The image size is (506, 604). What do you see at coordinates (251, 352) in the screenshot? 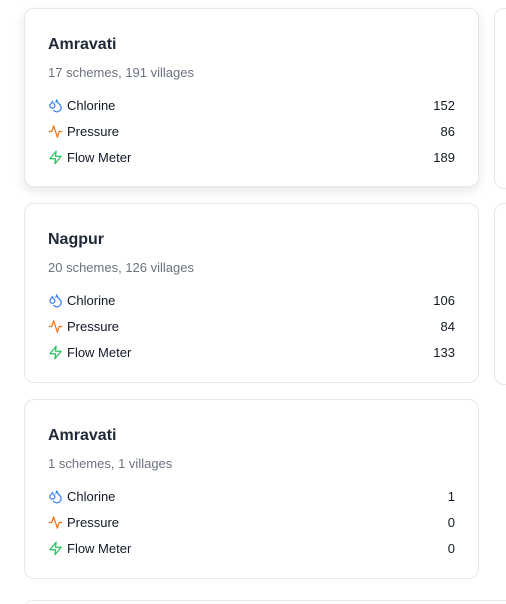
I see `metric-row-flow-meter: Flow Meter 133` at bounding box center [251, 352].